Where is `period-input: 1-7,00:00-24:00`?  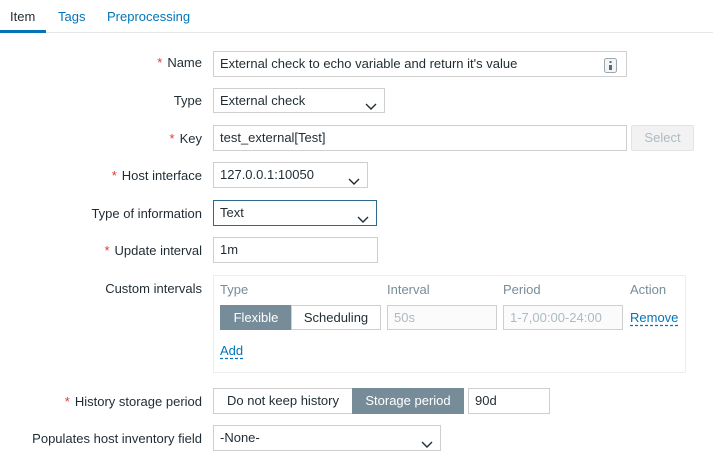 period-input: 1-7,00:00-24:00 is located at coordinates (563, 317).